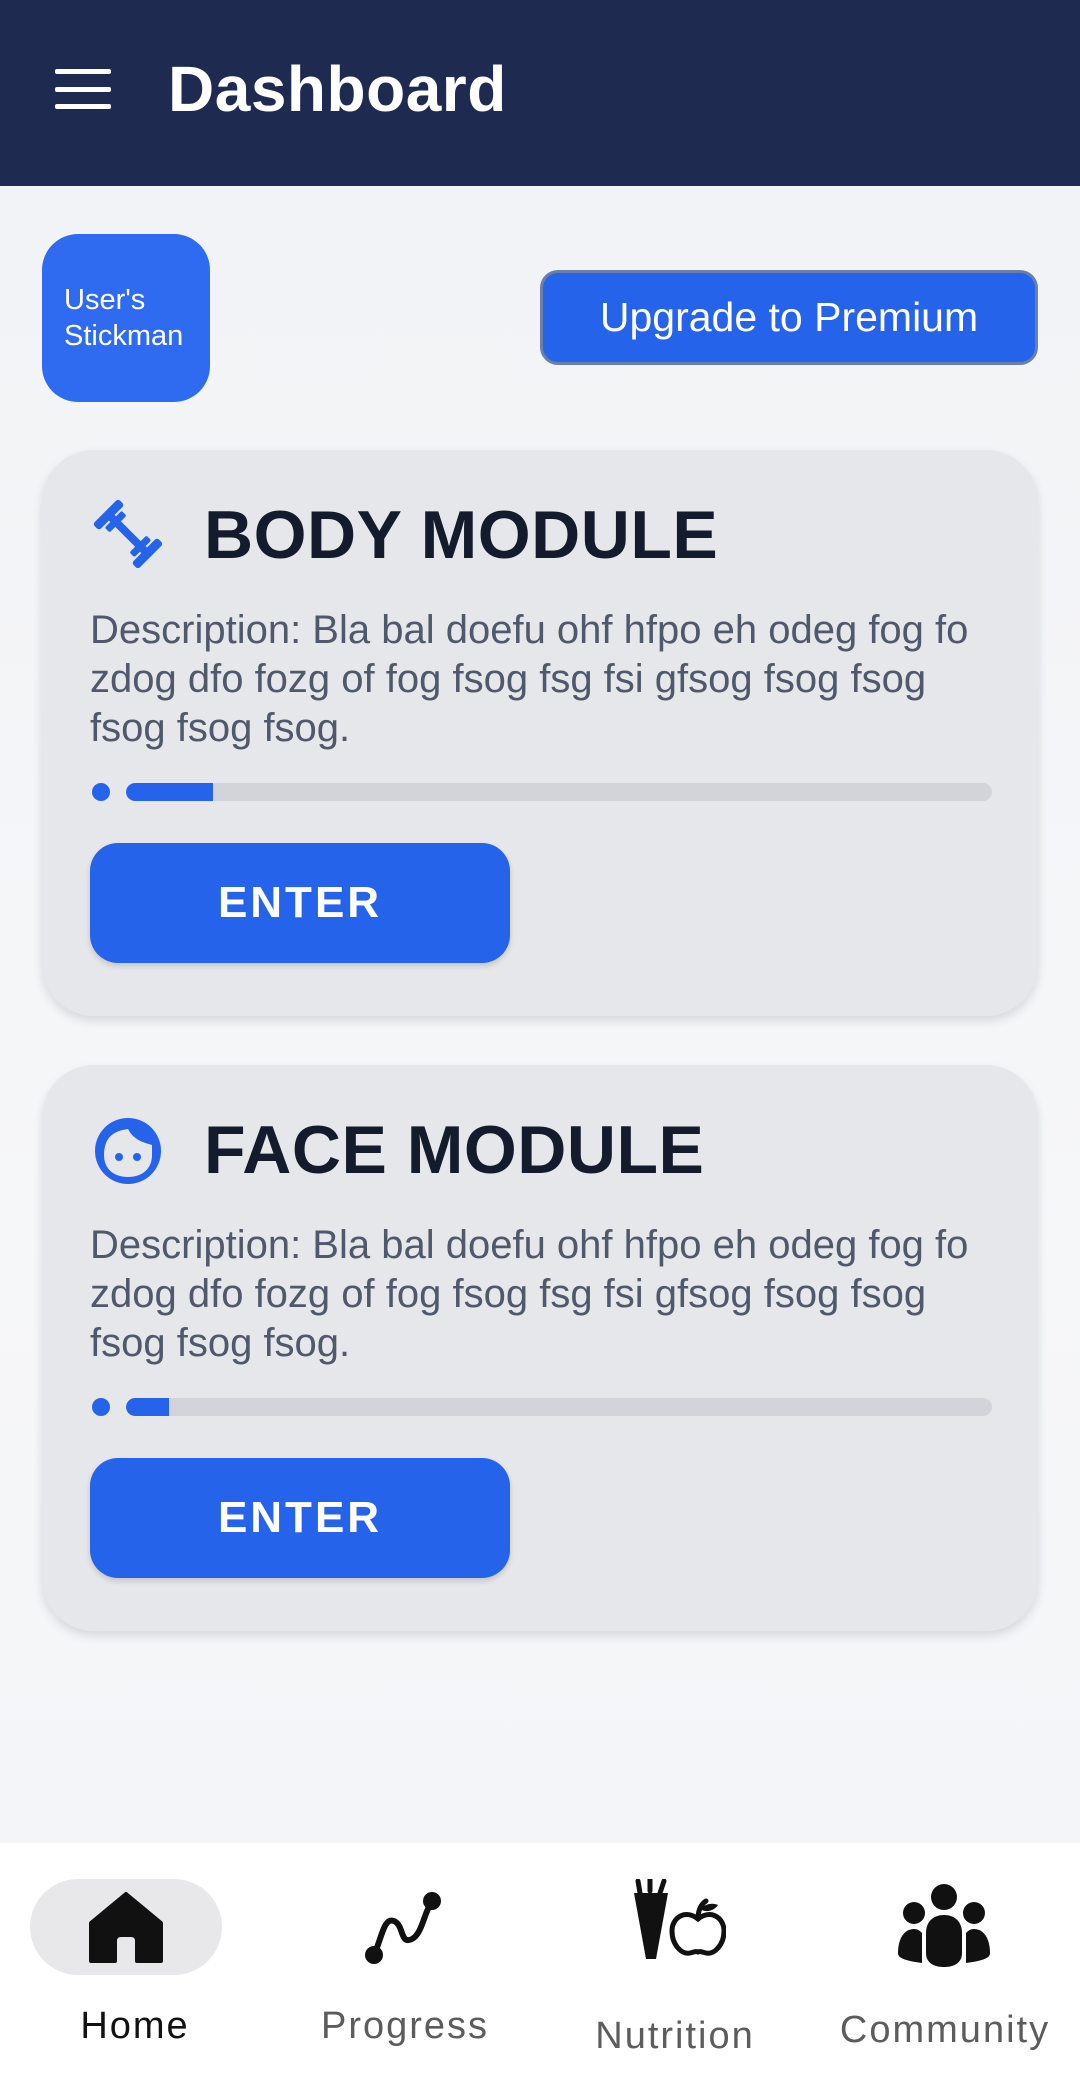 Image resolution: width=1080 pixels, height=2082 pixels. What do you see at coordinates (405, 2026) in the screenshot?
I see `nav-label-progress: Progress` at bounding box center [405, 2026].